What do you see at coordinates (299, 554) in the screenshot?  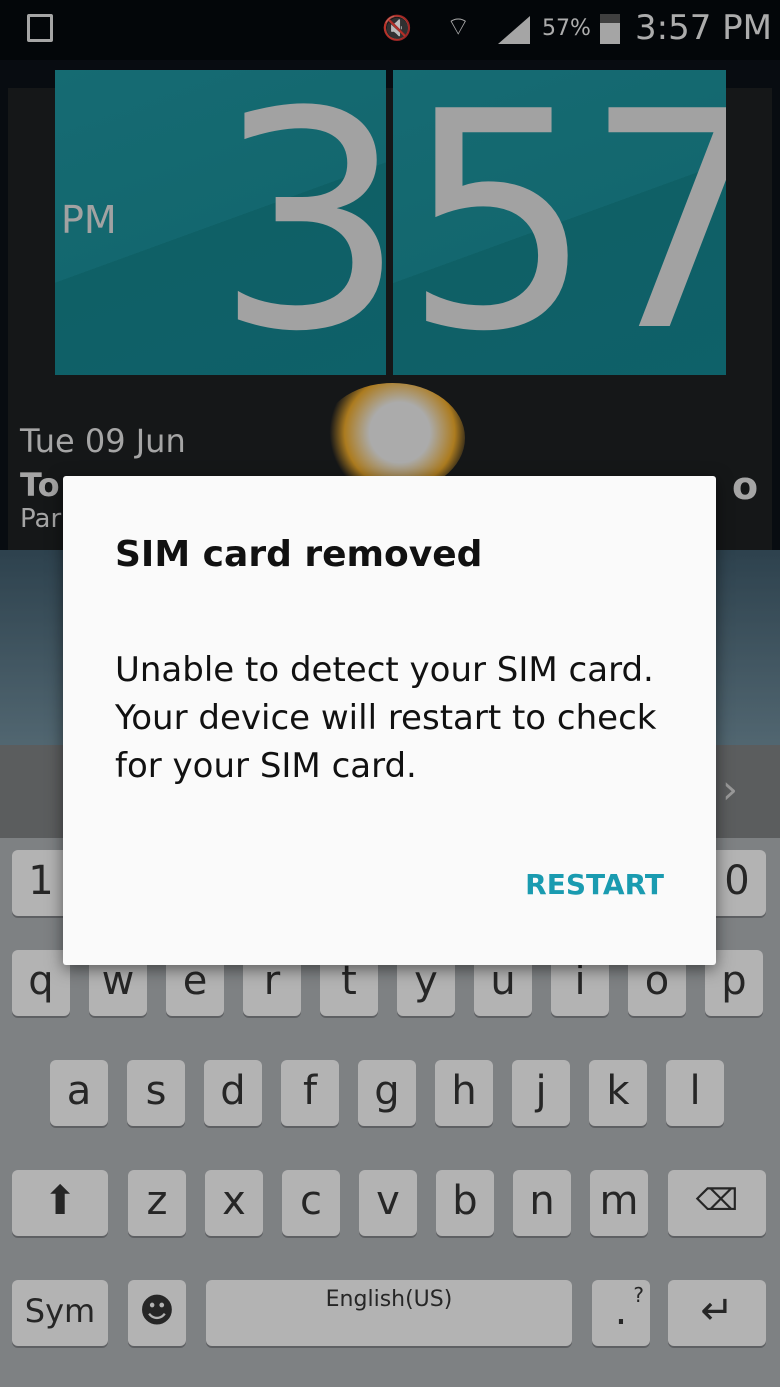 I see `dialog-title: SIM card removed` at bounding box center [299, 554].